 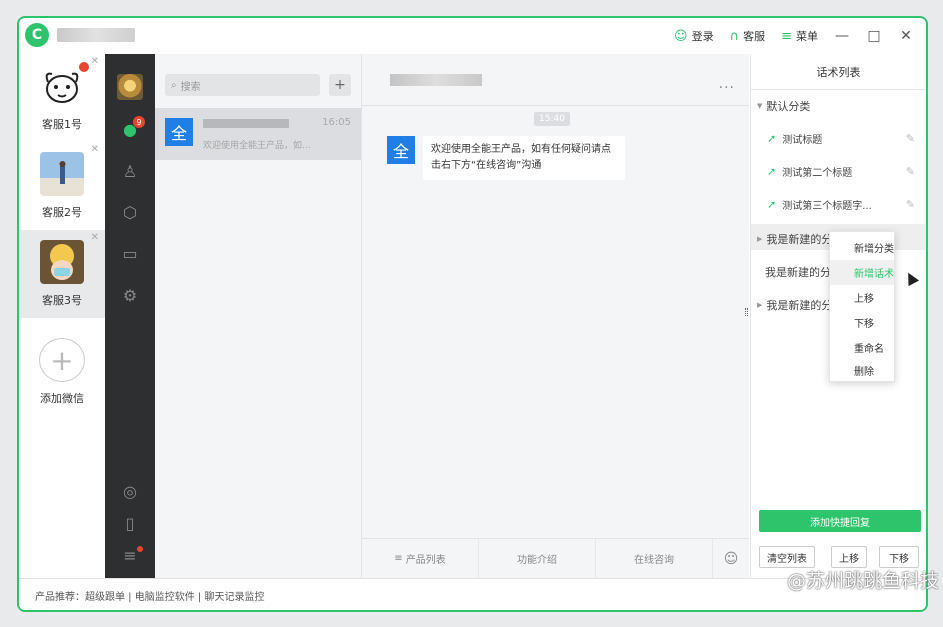 What do you see at coordinates (130, 129) in the screenshot?
I see `nav-chat: ● 9` at bounding box center [130, 129].